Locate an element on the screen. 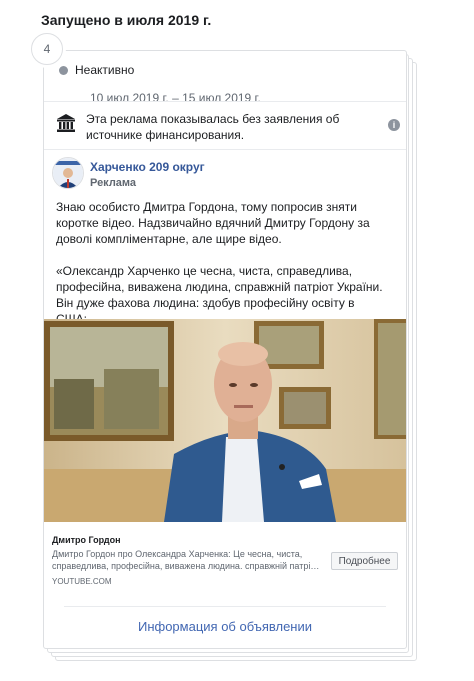 This screenshot has height=681, width=474. date-range: 10 июл 2019 г. – 15 июл 2019 г. is located at coordinates (175, 98).